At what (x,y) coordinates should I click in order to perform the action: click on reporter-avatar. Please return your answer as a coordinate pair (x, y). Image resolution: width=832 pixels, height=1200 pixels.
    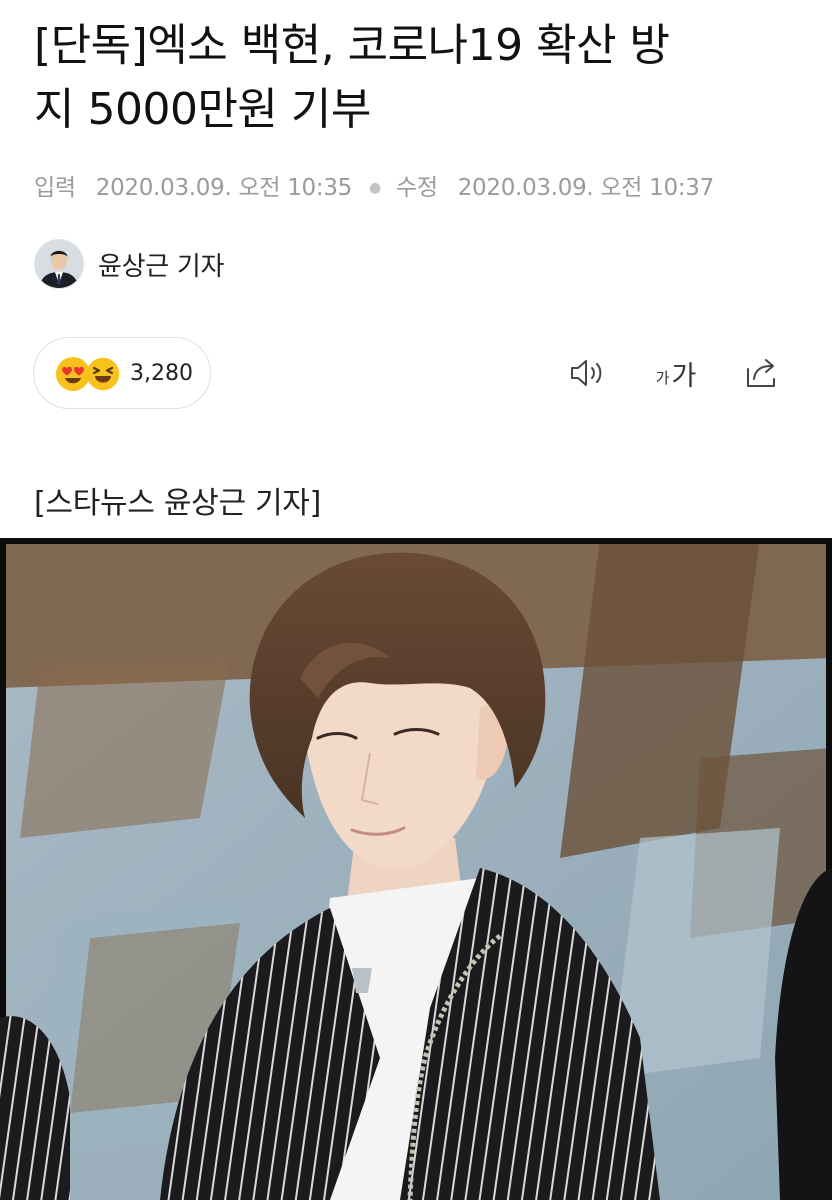
    Looking at the image, I should click on (59, 264).